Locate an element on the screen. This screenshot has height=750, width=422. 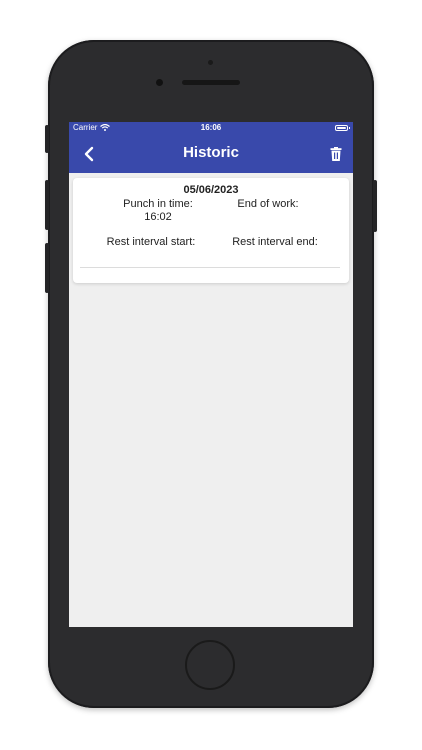
volume-down-button is located at coordinates (47, 268).